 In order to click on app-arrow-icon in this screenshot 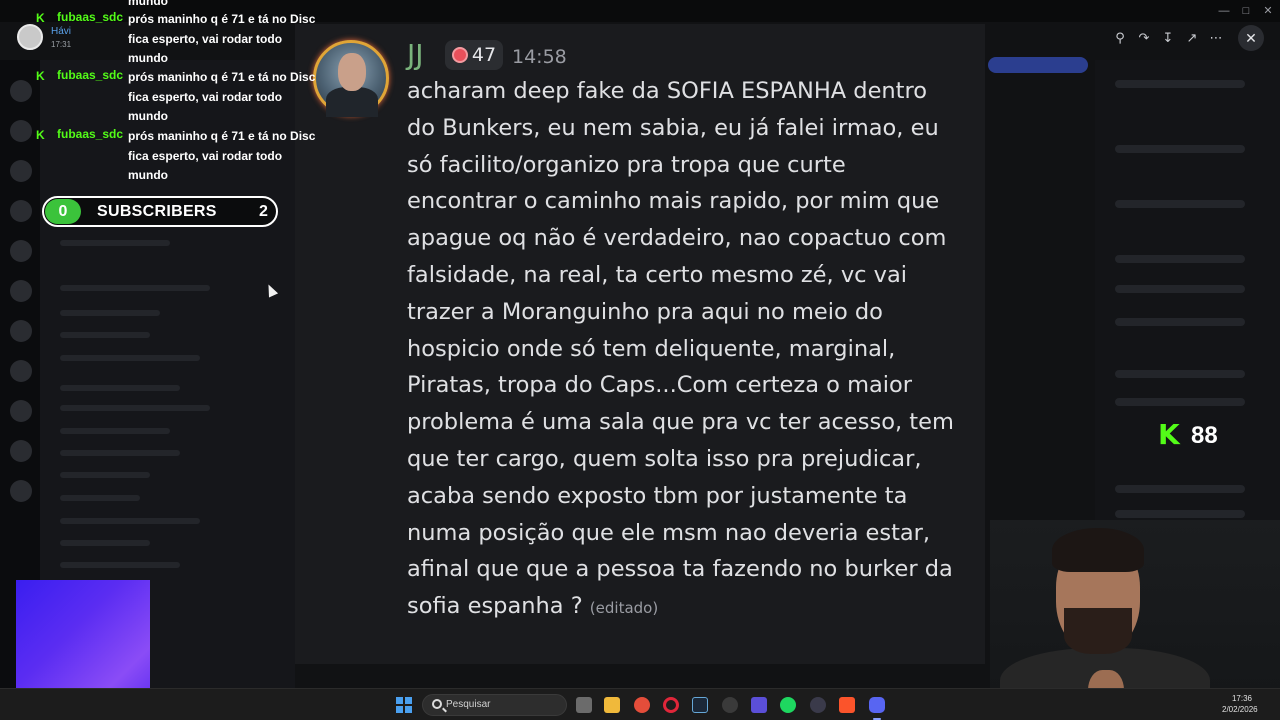, I will do `click(818, 705)`.